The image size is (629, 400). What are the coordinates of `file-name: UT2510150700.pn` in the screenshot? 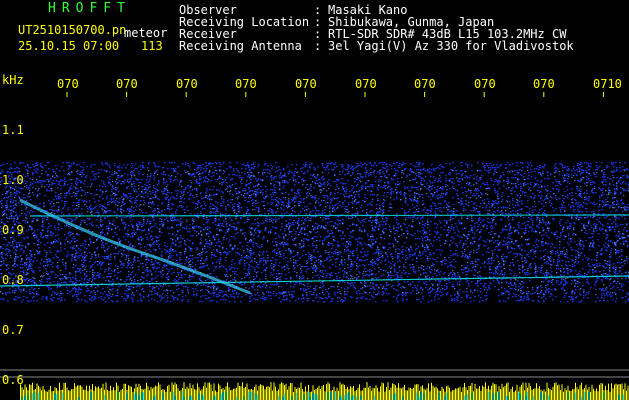 It's located at (72, 30).